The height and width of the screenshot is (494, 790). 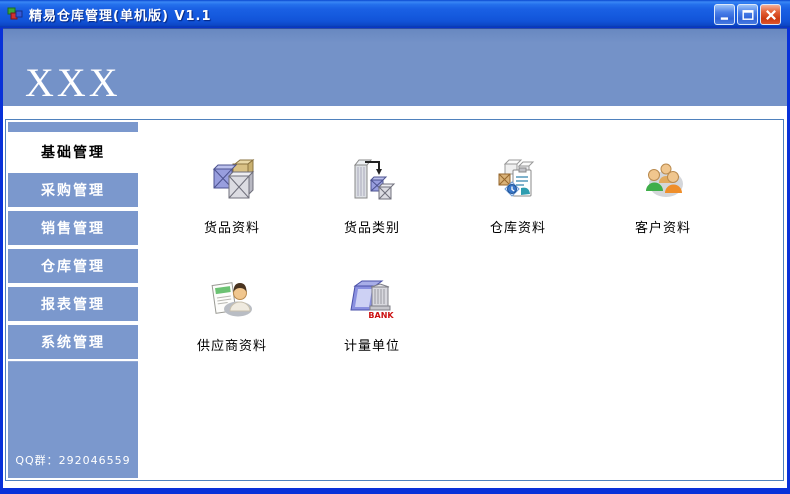 What do you see at coordinates (231, 299) in the screenshot?
I see `supplier-person-card-icon` at bounding box center [231, 299].